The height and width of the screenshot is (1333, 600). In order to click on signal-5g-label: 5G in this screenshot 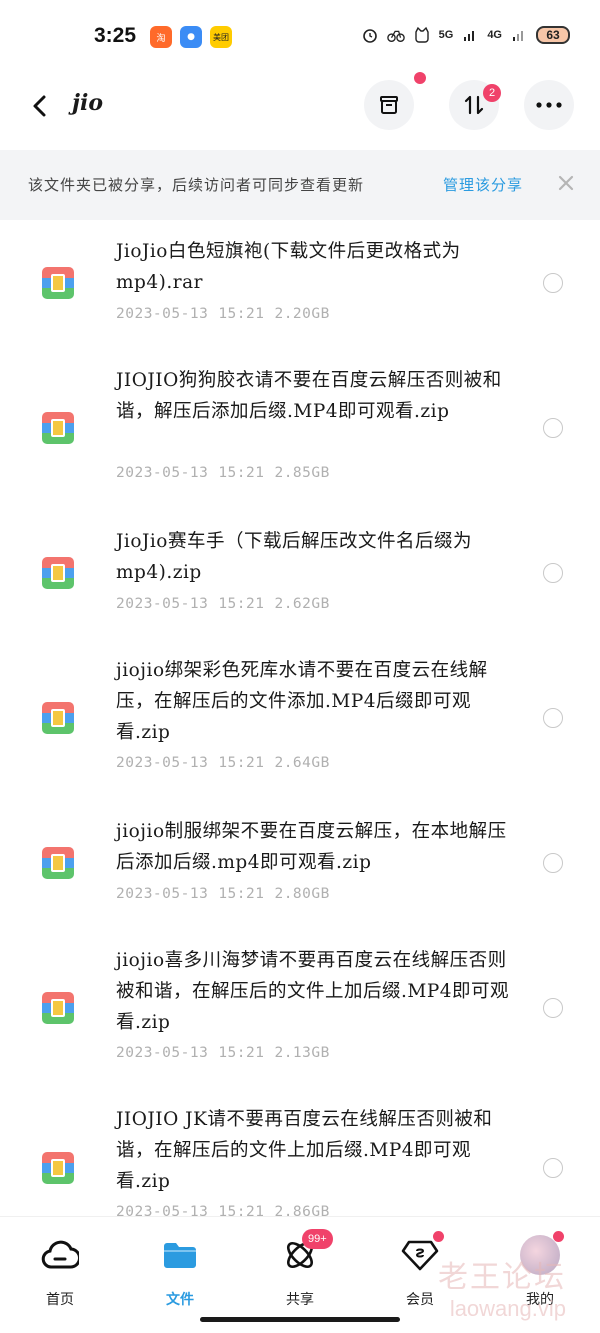, I will do `click(446, 35)`.